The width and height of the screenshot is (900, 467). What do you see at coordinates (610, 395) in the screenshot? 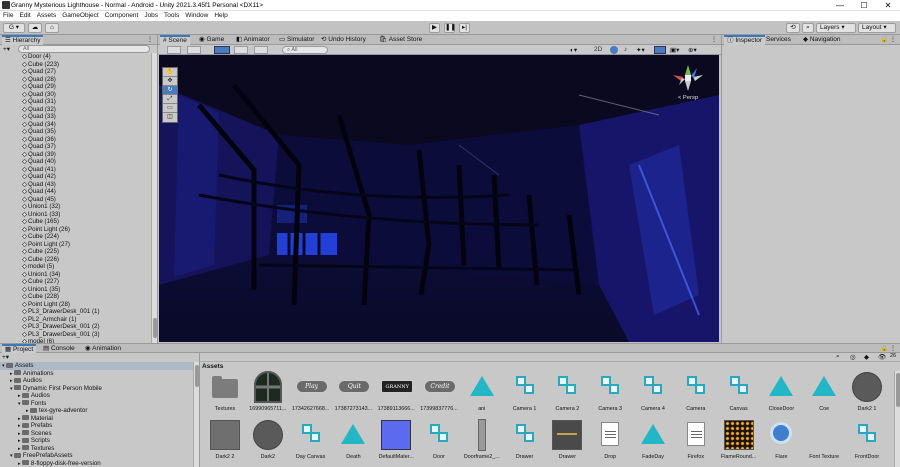
I see `asset-item: Camera 3` at bounding box center [610, 395].